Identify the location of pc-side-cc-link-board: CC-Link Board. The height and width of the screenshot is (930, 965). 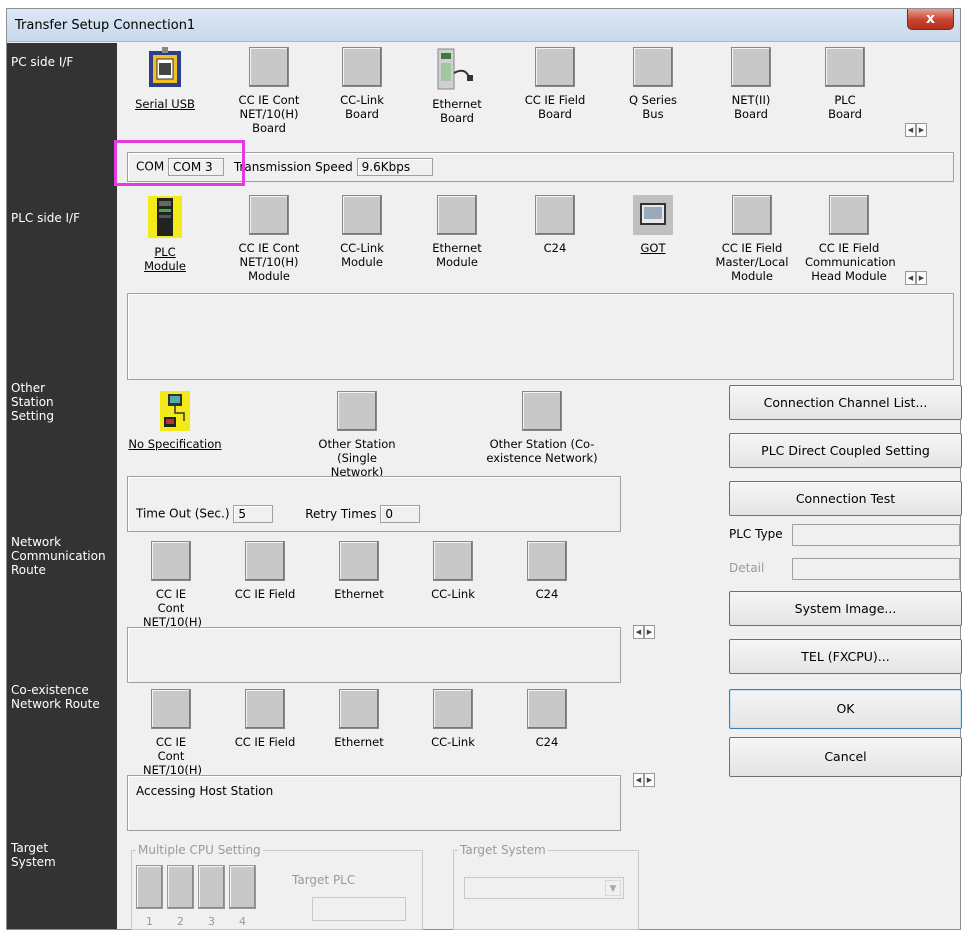
(362, 84).